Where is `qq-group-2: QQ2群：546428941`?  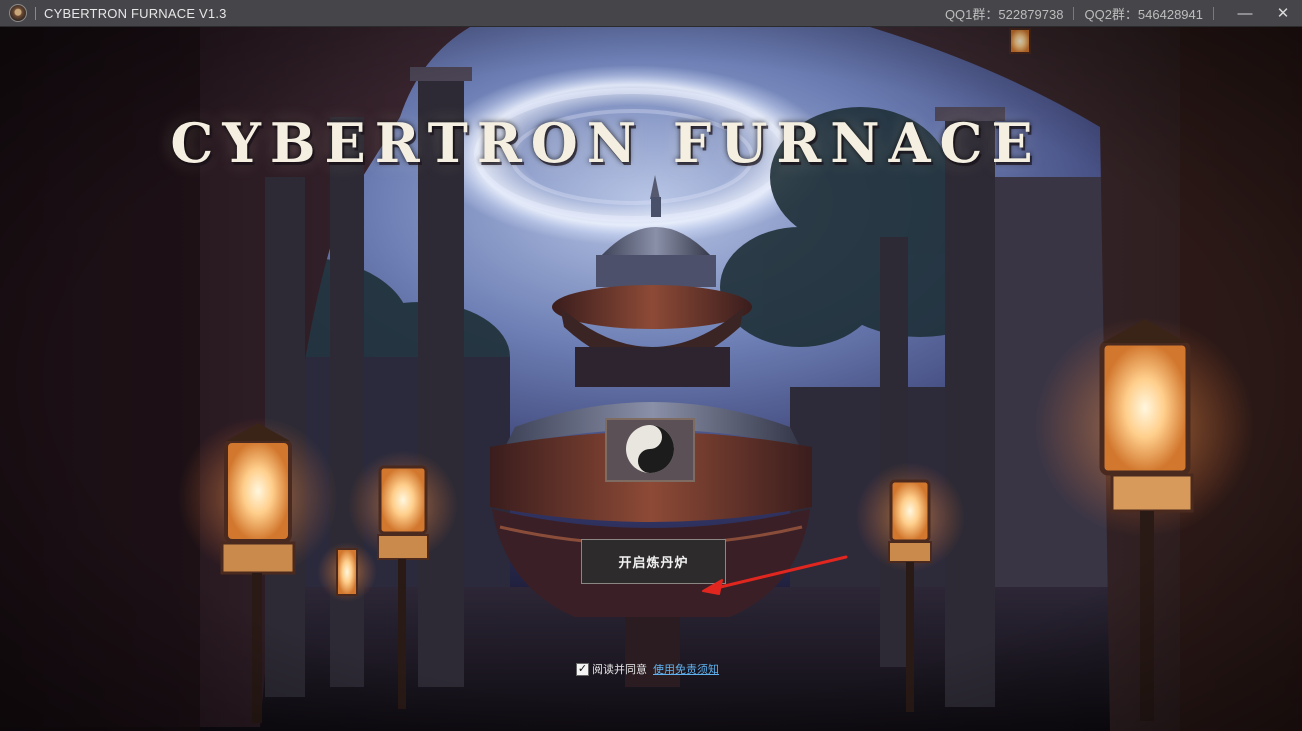
qq-group-2: QQ2群：546428941 is located at coordinates (1143, 14).